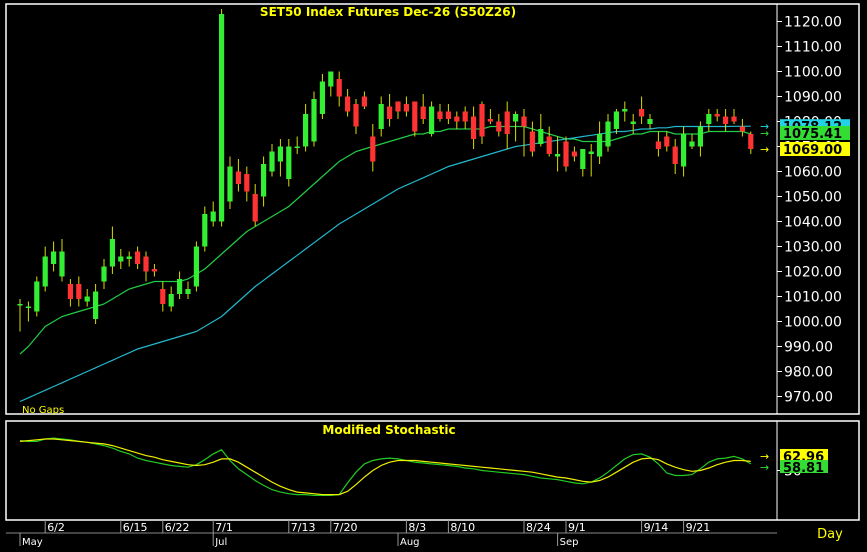  Describe the element at coordinates (803, 468) in the screenshot. I see `stochastic-tag-label: 58.81` at that location.